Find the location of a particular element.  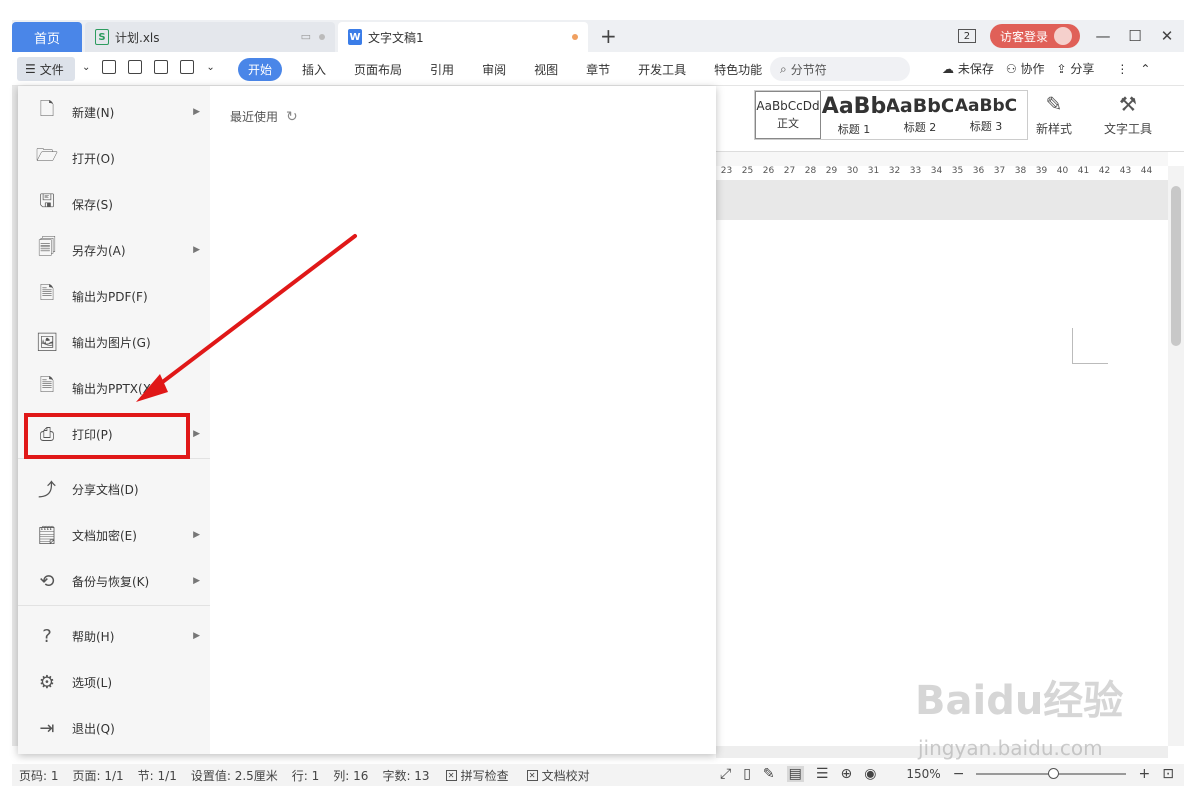

file-menu-item: 🗒 文档加密(E) ▶ is located at coordinates (114, 535).